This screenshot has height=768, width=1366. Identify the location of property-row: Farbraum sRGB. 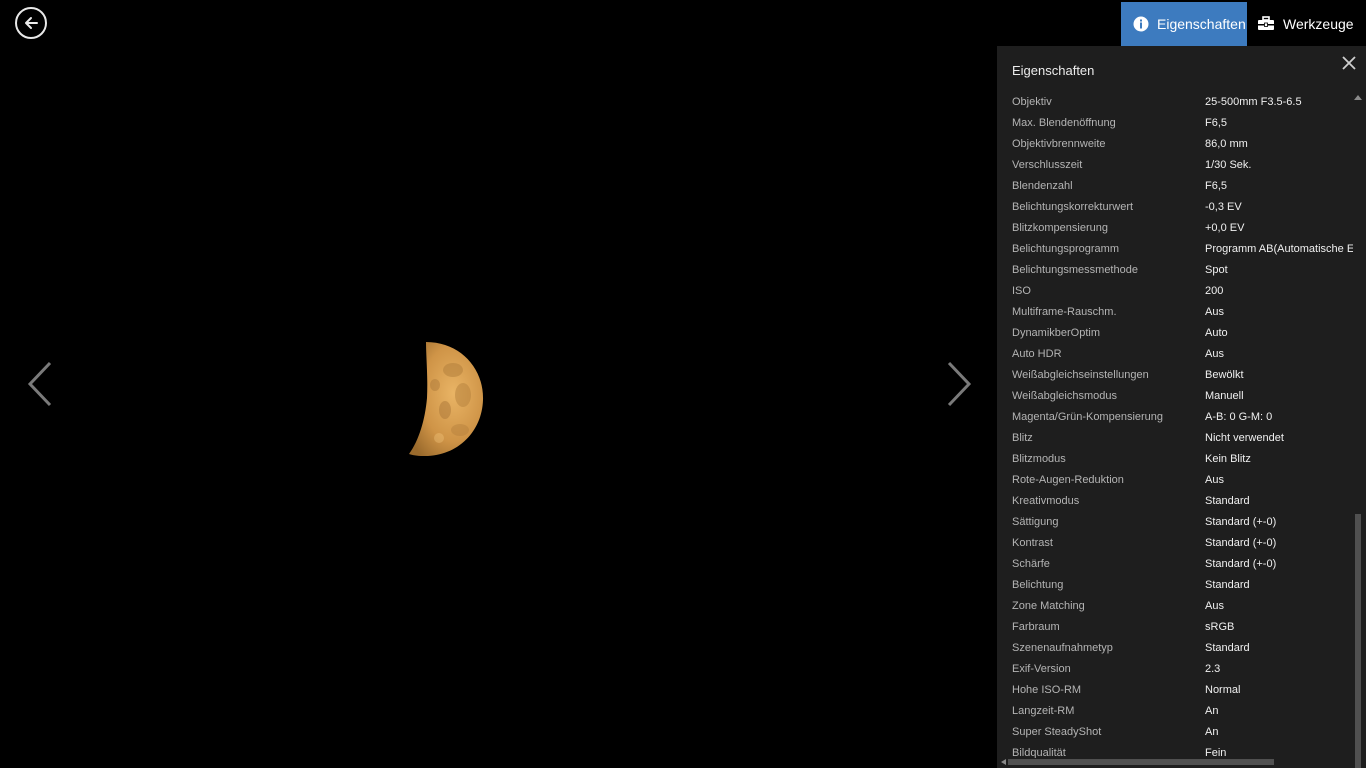
(1175, 627).